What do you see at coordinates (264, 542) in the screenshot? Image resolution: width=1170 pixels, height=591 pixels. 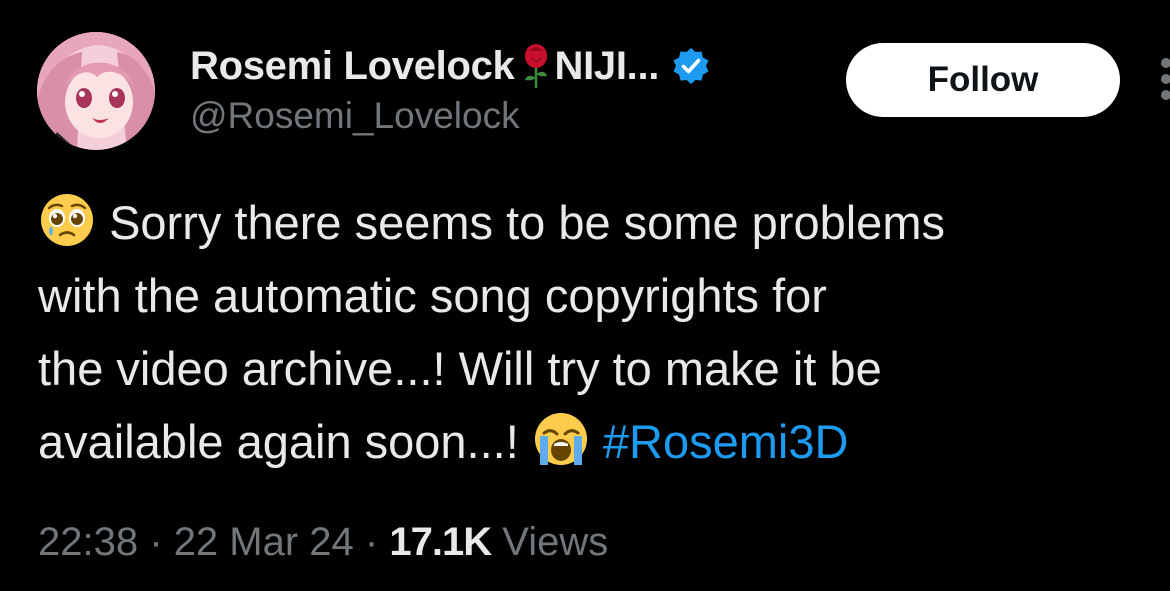 I see `tweet-date: 22 Mar 24` at bounding box center [264, 542].